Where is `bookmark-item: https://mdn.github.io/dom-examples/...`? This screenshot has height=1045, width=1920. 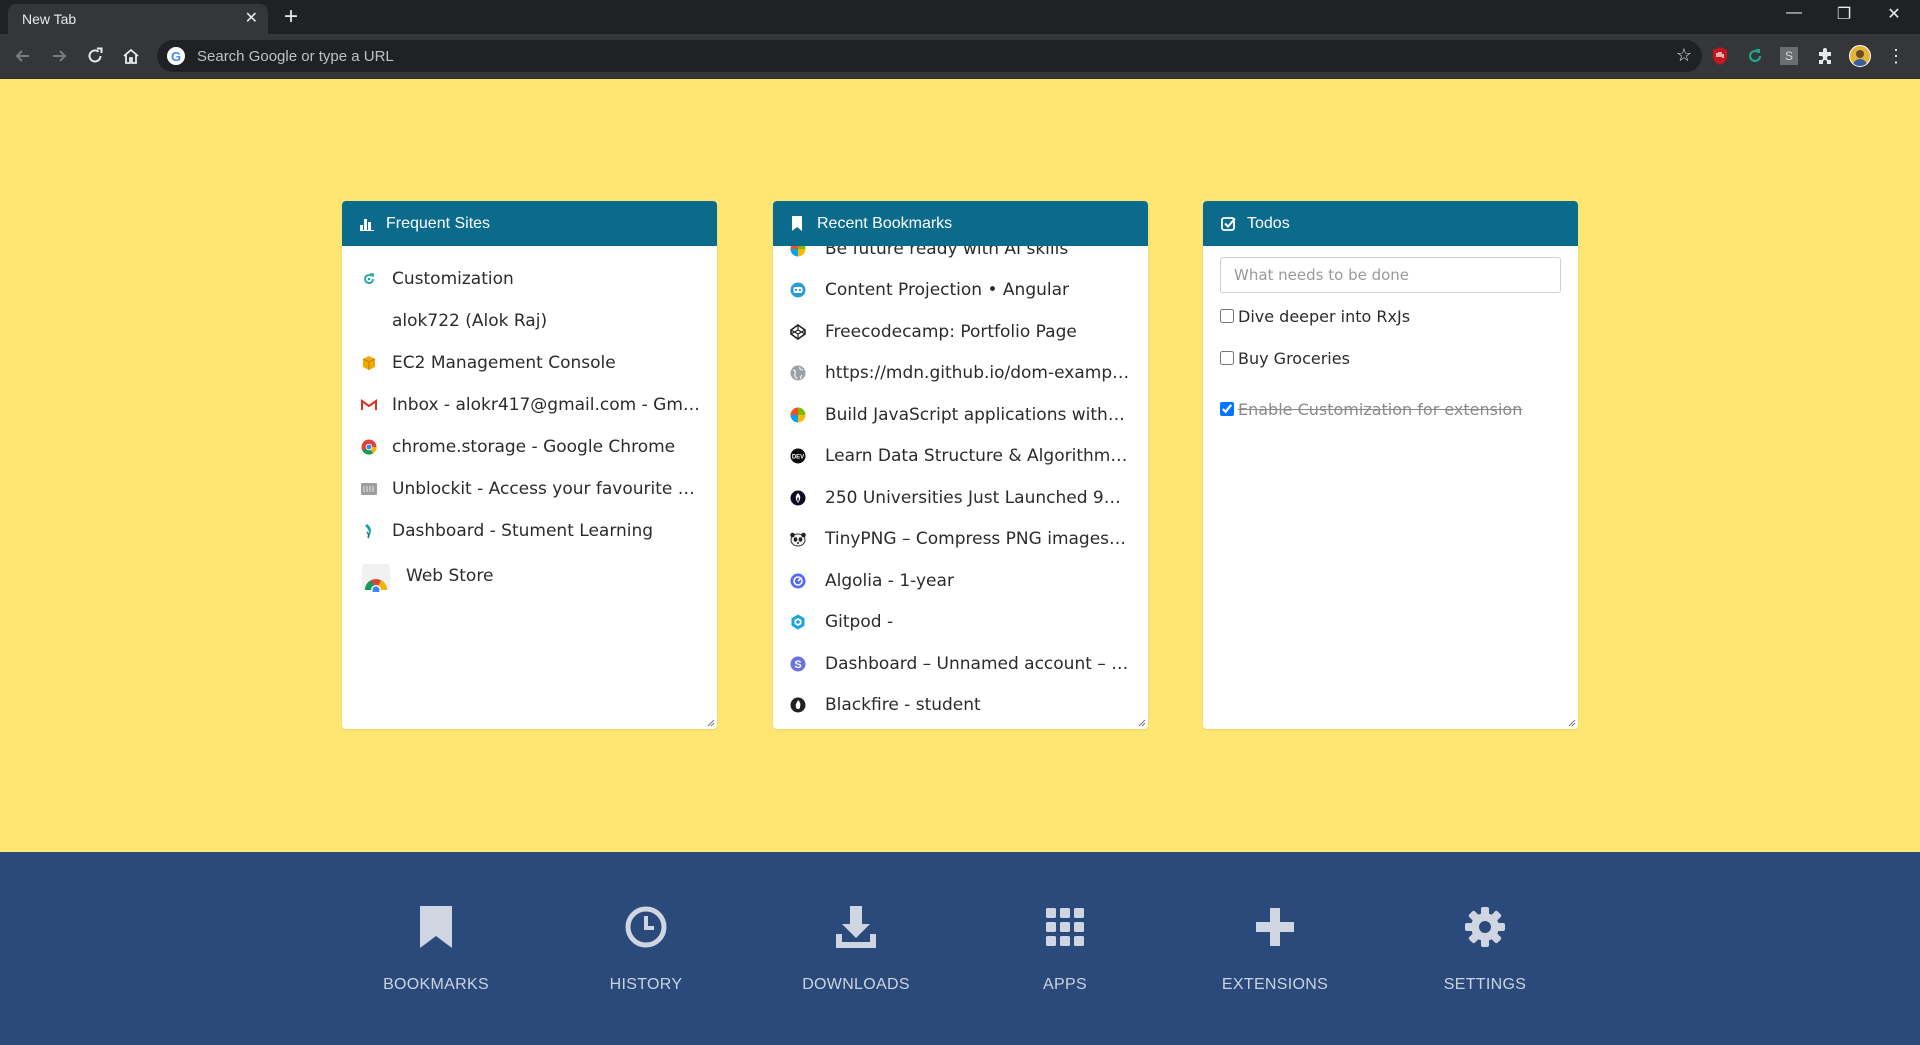 bookmark-item: https://mdn.github.io/dom-examples/... is located at coordinates (960, 374).